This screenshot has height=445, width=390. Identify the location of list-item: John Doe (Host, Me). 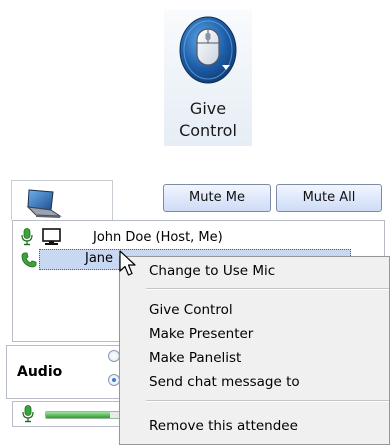
(183, 238).